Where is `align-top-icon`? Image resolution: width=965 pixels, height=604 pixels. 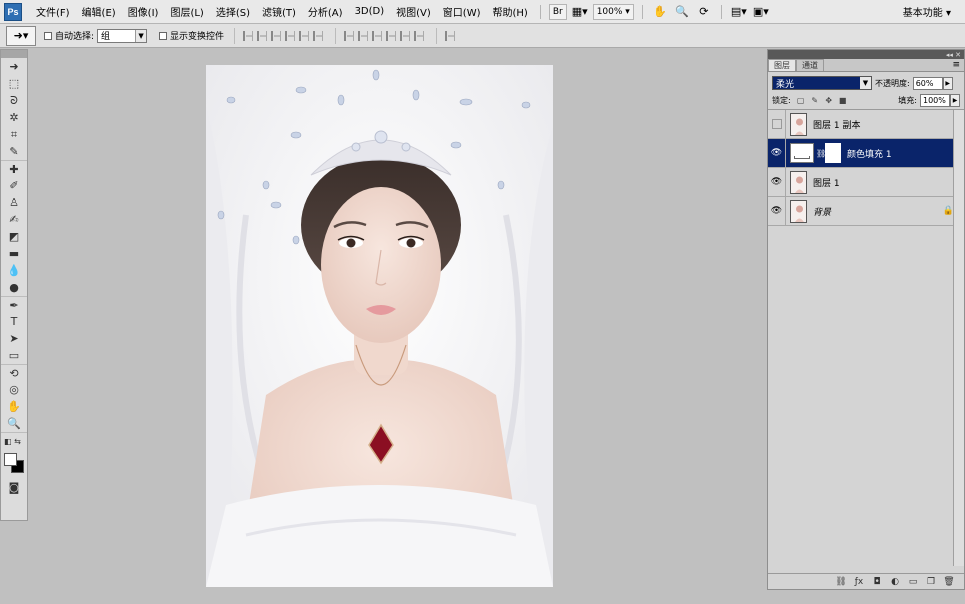
align-top-icon is located at coordinates (248, 35).